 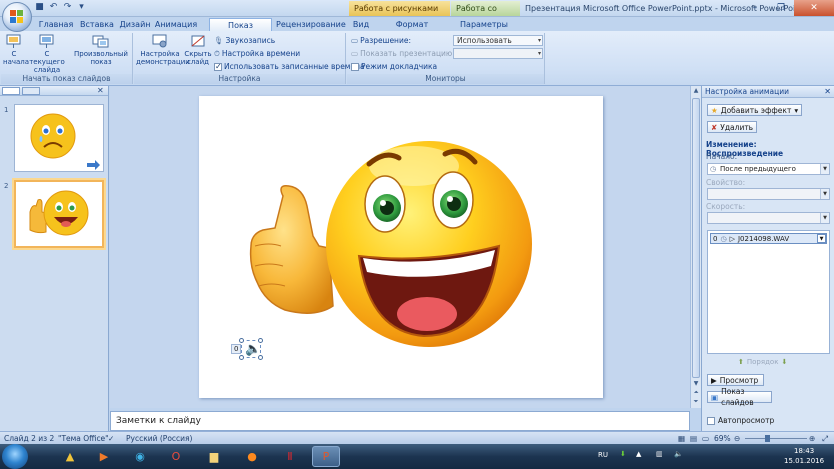 I want to click on network-icon: ▥, so click(x=659, y=454).